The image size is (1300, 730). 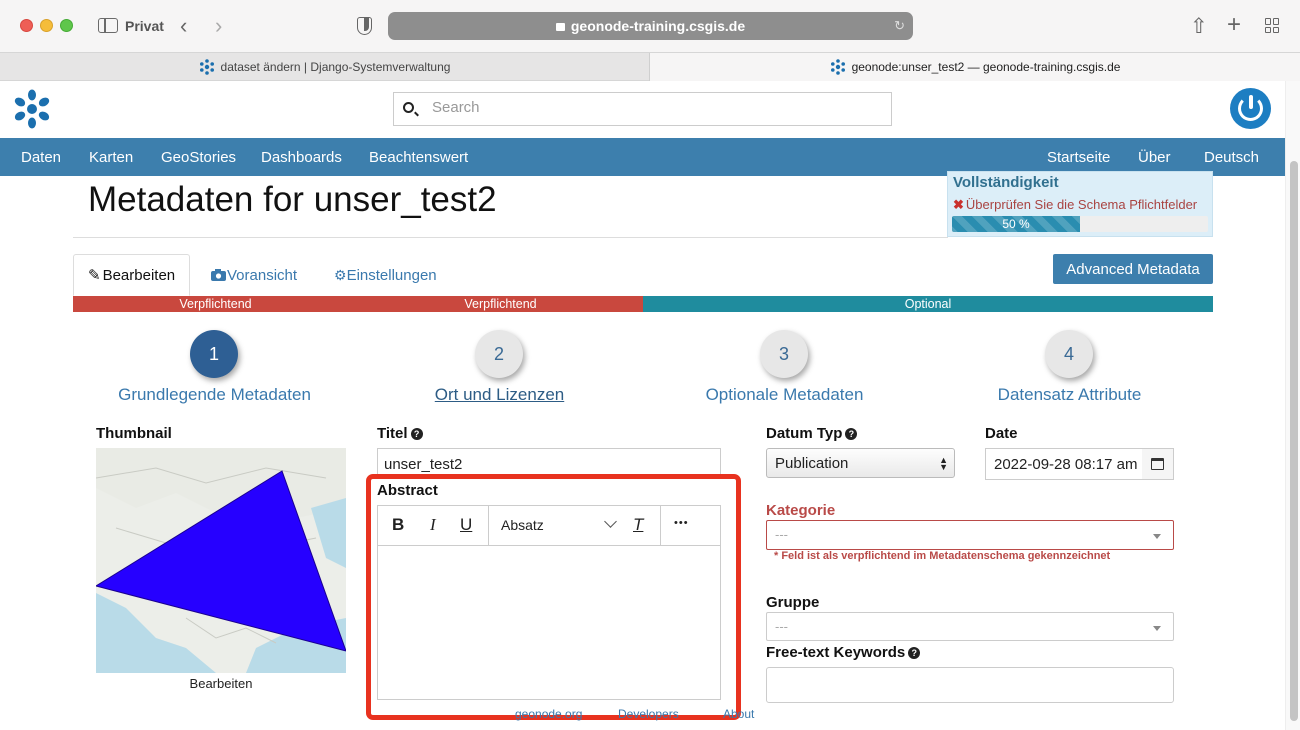 I want to click on geonode-logo-icon, so click(x=32, y=109).